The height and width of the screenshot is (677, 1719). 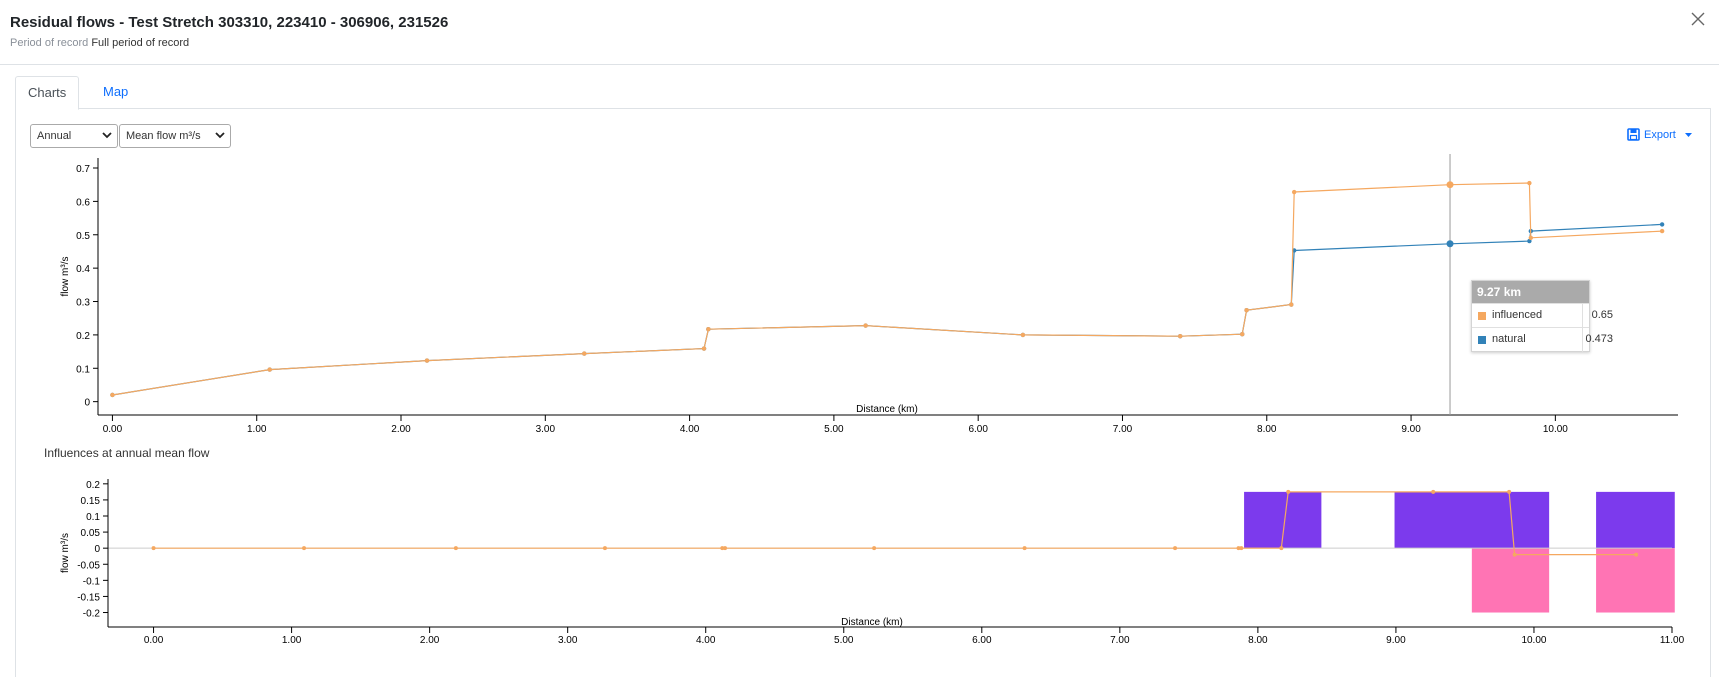 I want to click on x-tick-label: 7.00, so click(x=1120, y=640).